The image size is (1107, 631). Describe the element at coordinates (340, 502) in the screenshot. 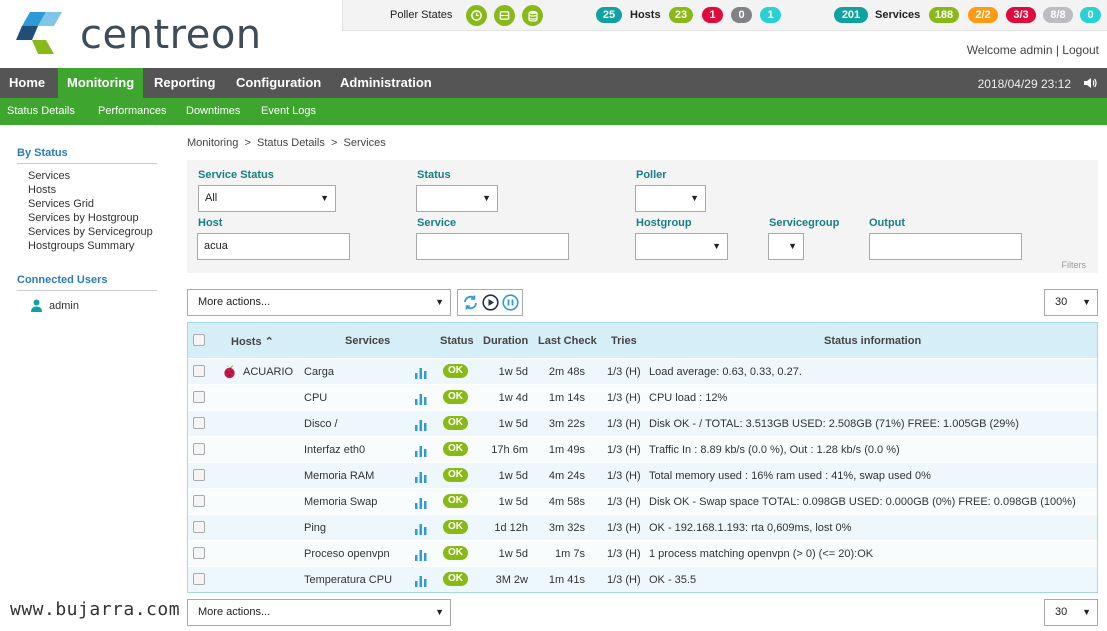

I see `service-name: Memoria Swap` at that location.